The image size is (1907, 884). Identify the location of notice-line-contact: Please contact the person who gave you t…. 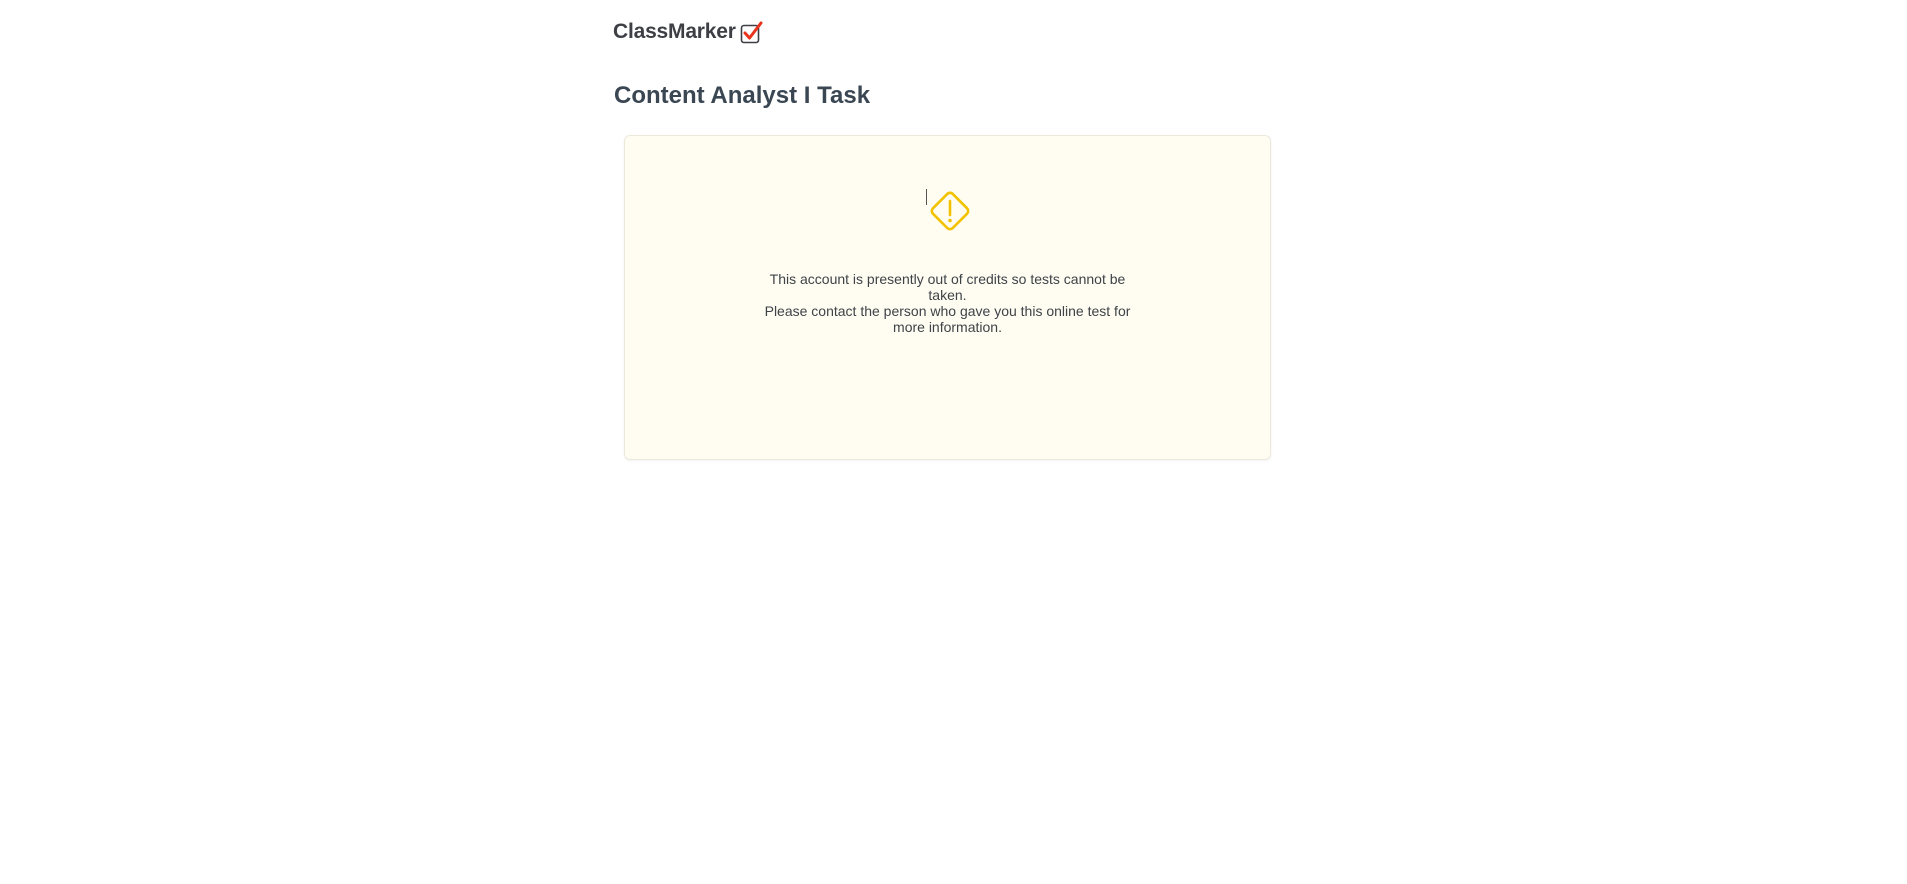
(947, 319).